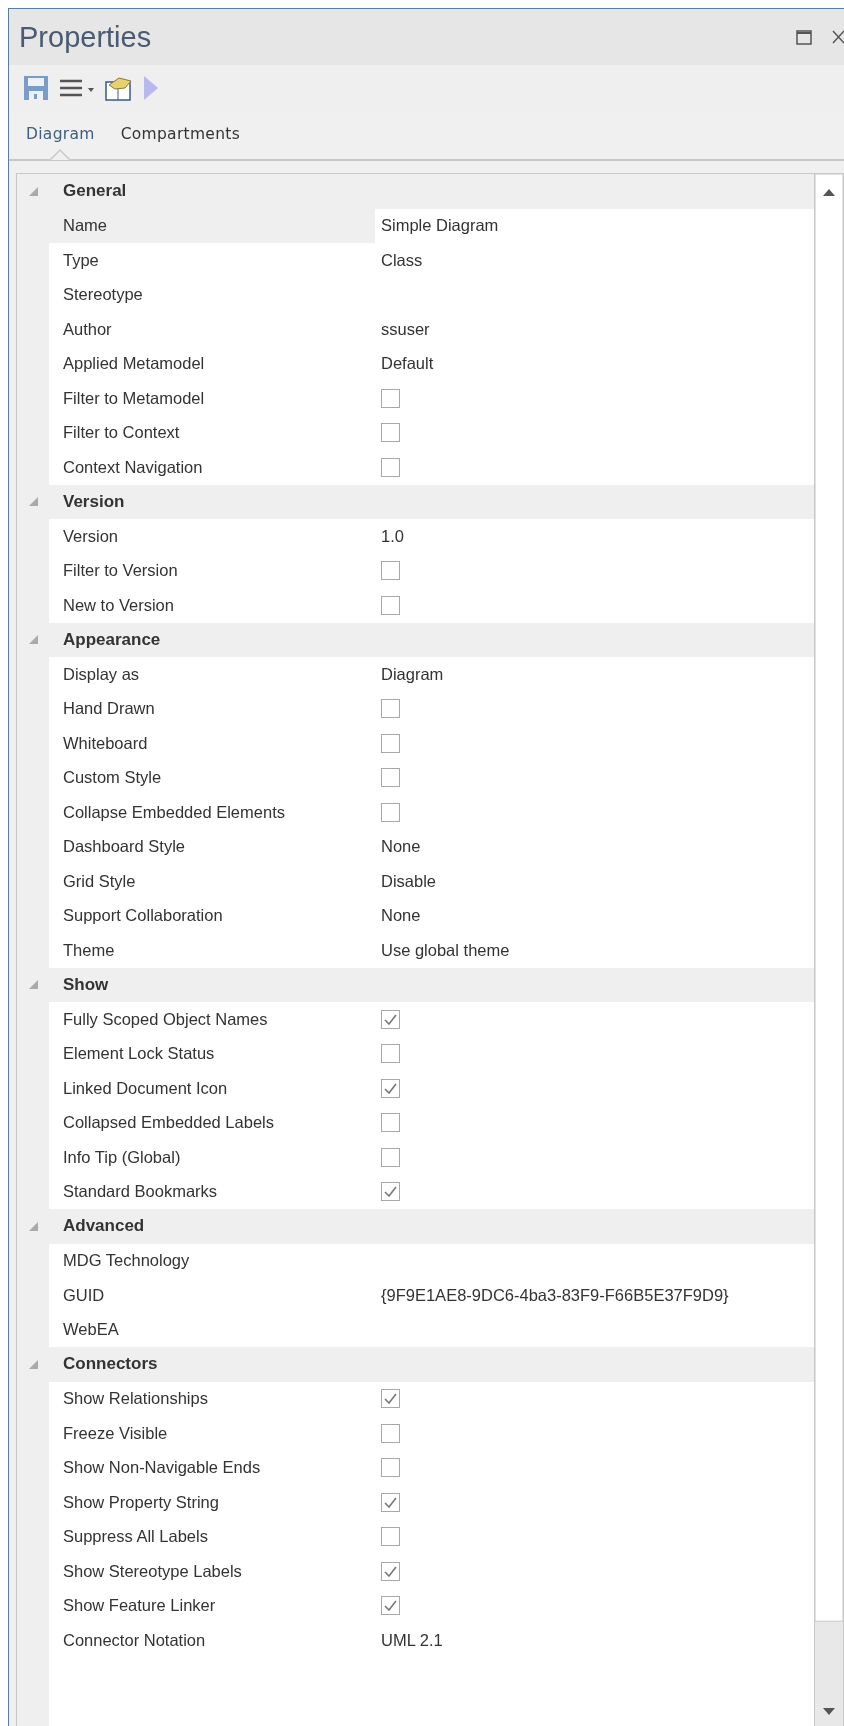 The height and width of the screenshot is (1726, 844). What do you see at coordinates (79, 984) in the screenshot?
I see `section-header: Show` at bounding box center [79, 984].